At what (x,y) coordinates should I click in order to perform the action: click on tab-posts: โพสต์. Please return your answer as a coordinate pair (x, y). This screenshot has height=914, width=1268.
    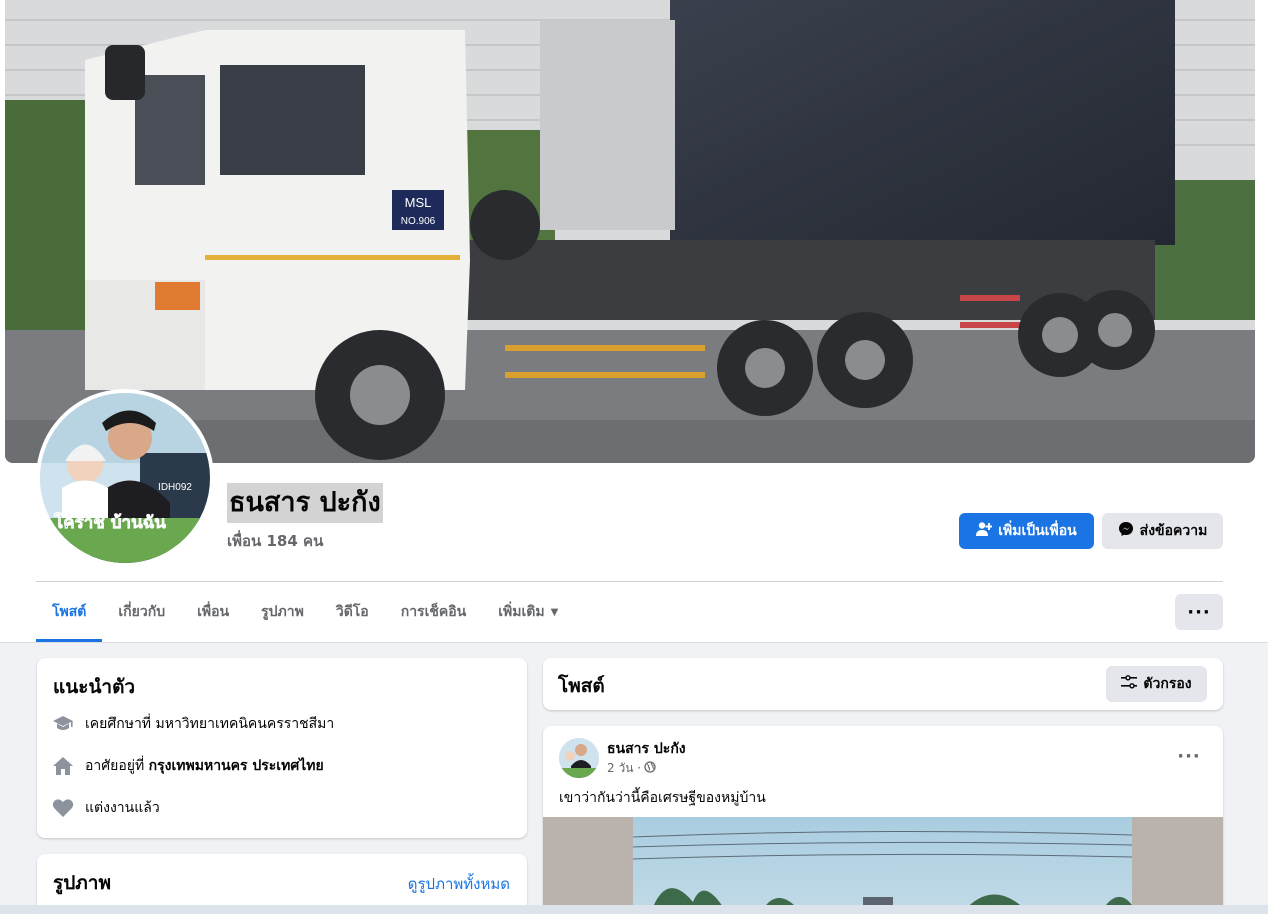
    Looking at the image, I should click on (69, 612).